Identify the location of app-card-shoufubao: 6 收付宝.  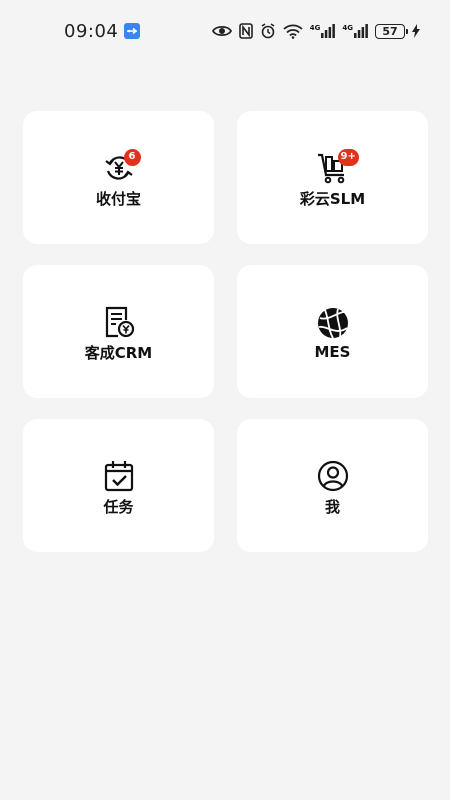
(118, 177).